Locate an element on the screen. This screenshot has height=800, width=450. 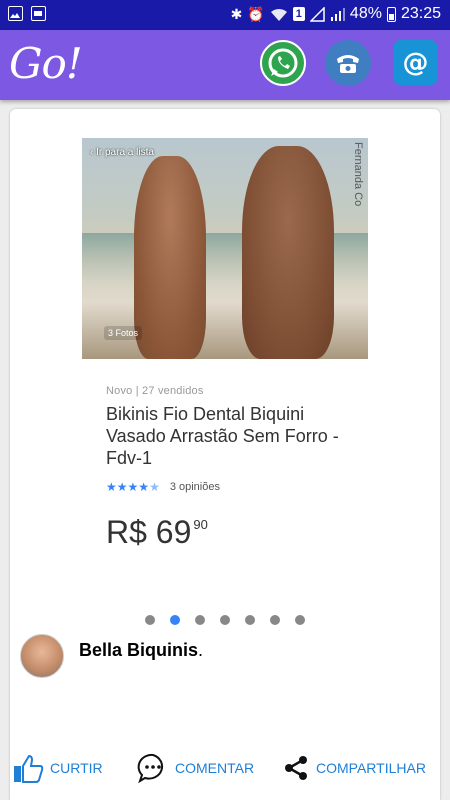
gallery-notification-icon is located at coordinates (15, 13).